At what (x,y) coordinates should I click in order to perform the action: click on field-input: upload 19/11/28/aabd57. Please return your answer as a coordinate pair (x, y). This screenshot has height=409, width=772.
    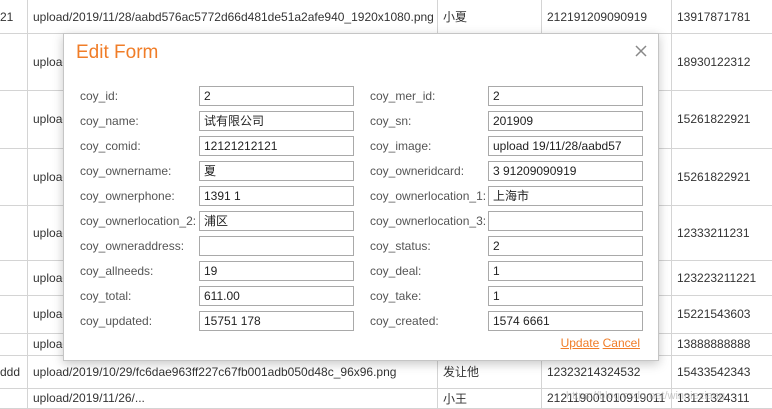
    Looking at the image, I should click on (565, 146).